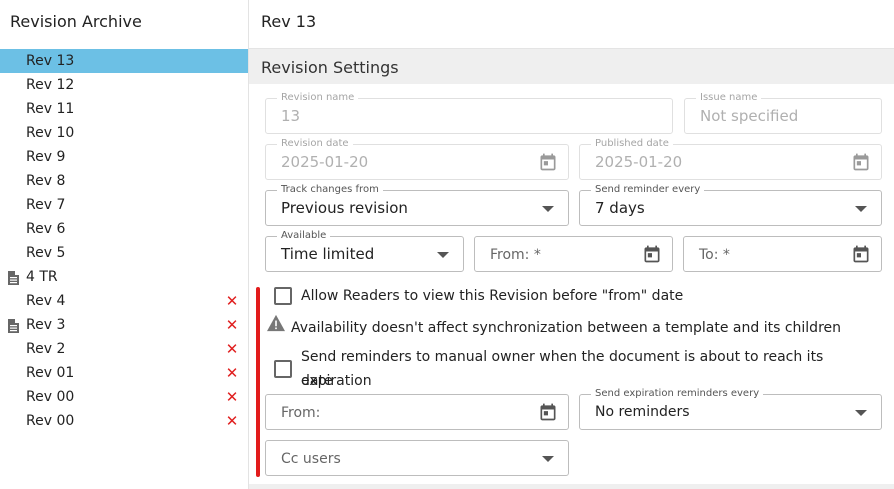  I want to click on sidebar-item-label: Rev 9, so click(46, 157).